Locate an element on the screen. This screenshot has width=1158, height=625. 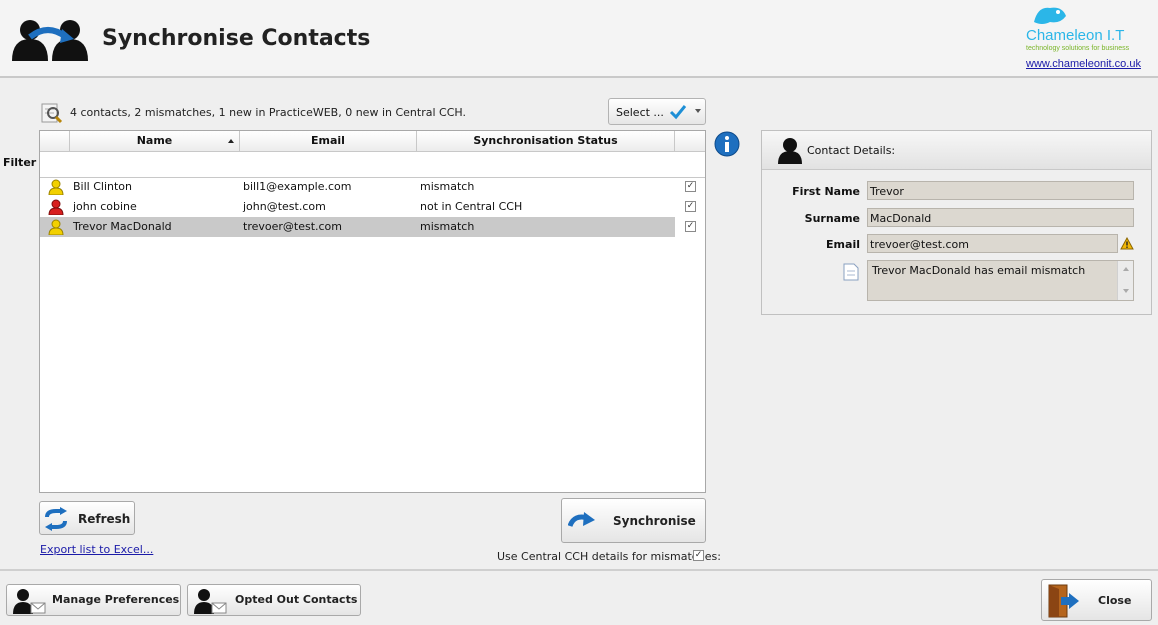
exit-door-icon is located at coordinates (1063, 601).